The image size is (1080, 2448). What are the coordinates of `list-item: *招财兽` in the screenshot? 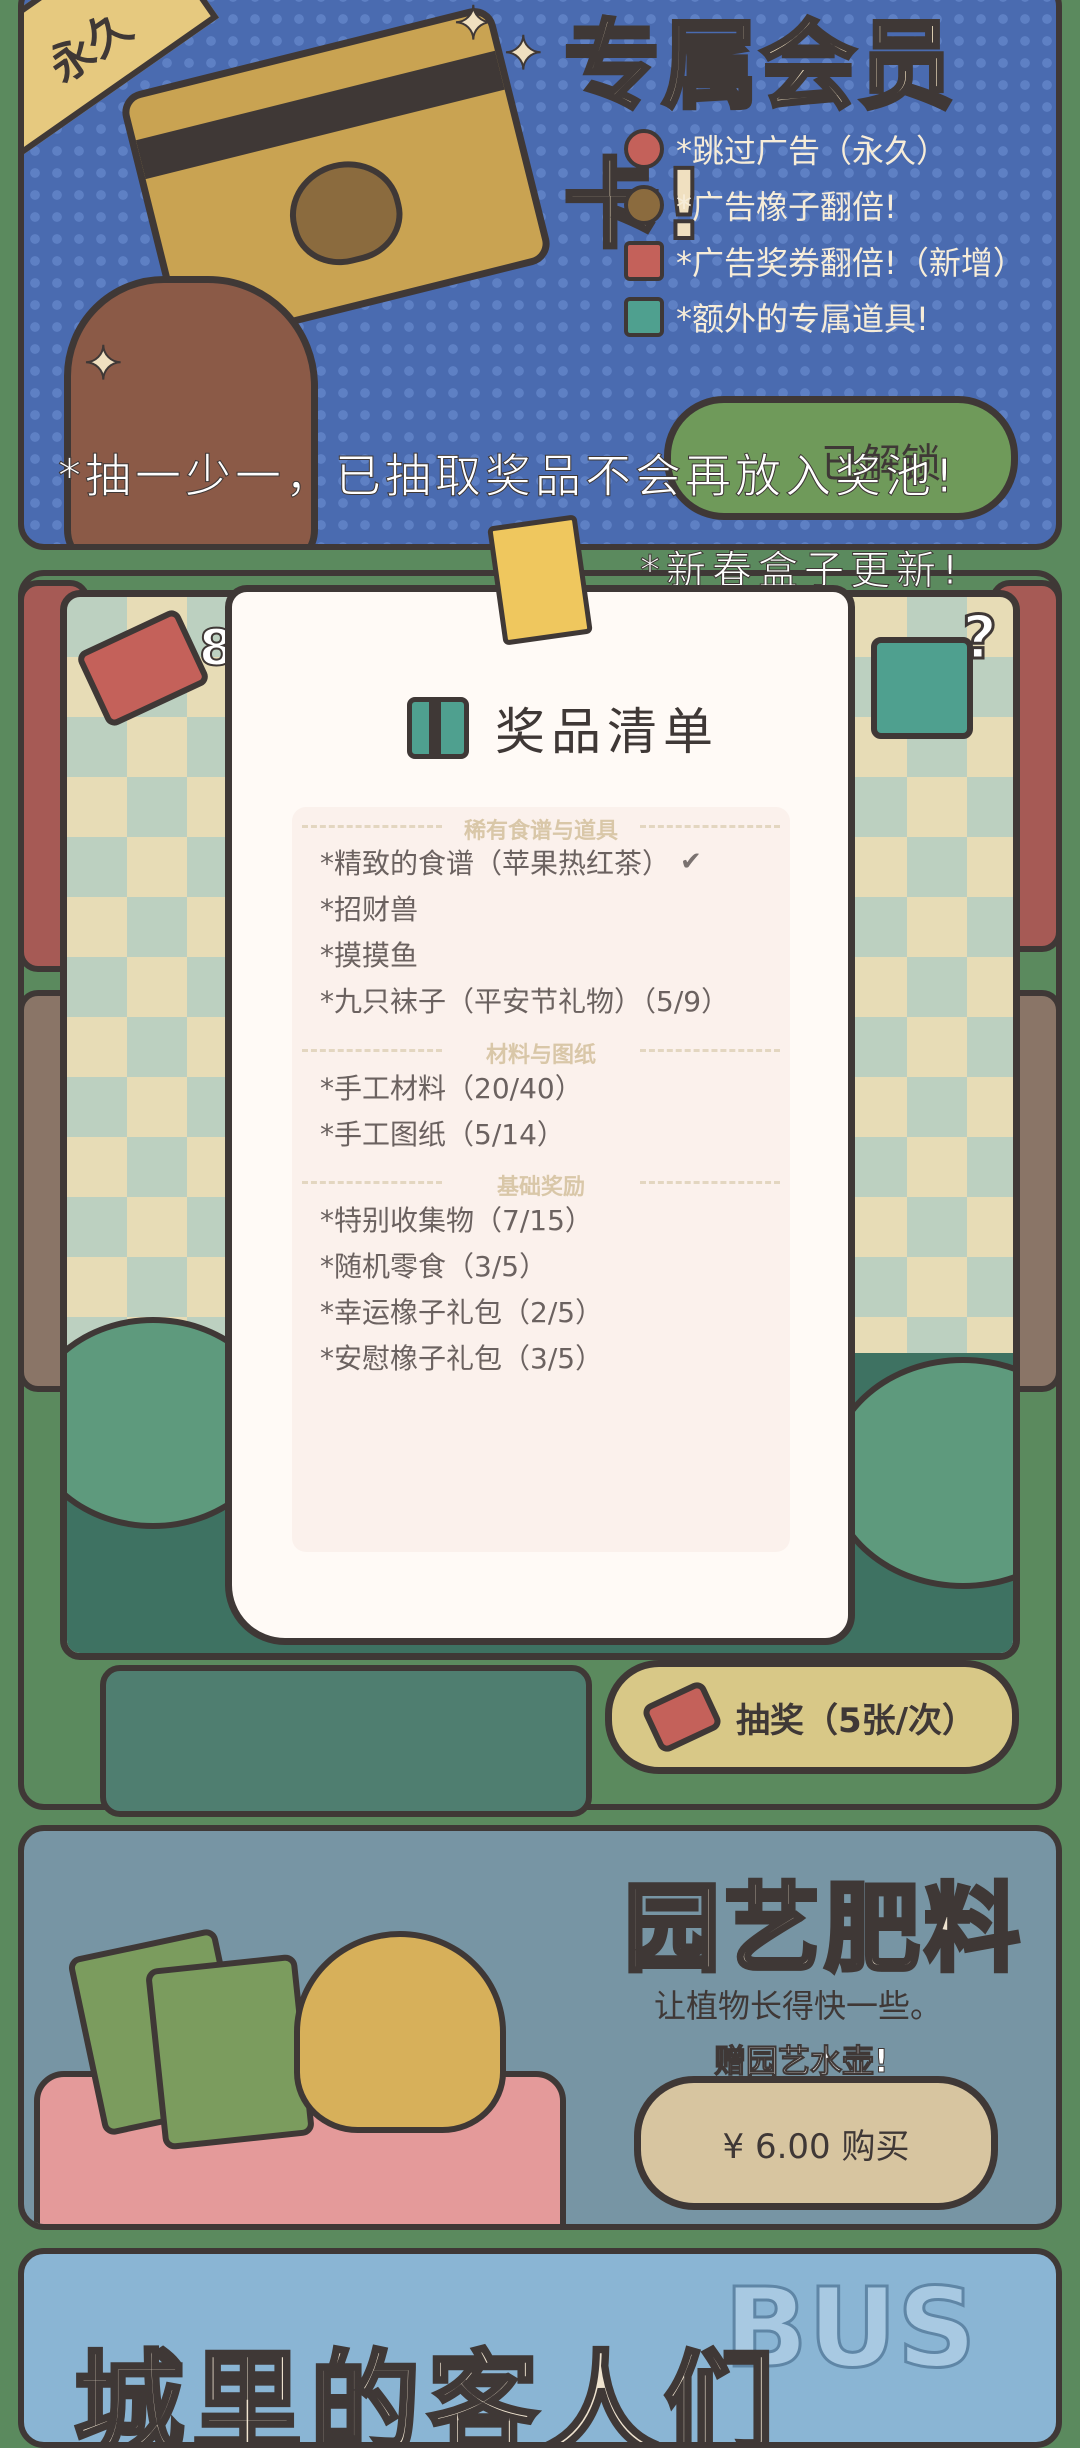 It's located at (369, 908).